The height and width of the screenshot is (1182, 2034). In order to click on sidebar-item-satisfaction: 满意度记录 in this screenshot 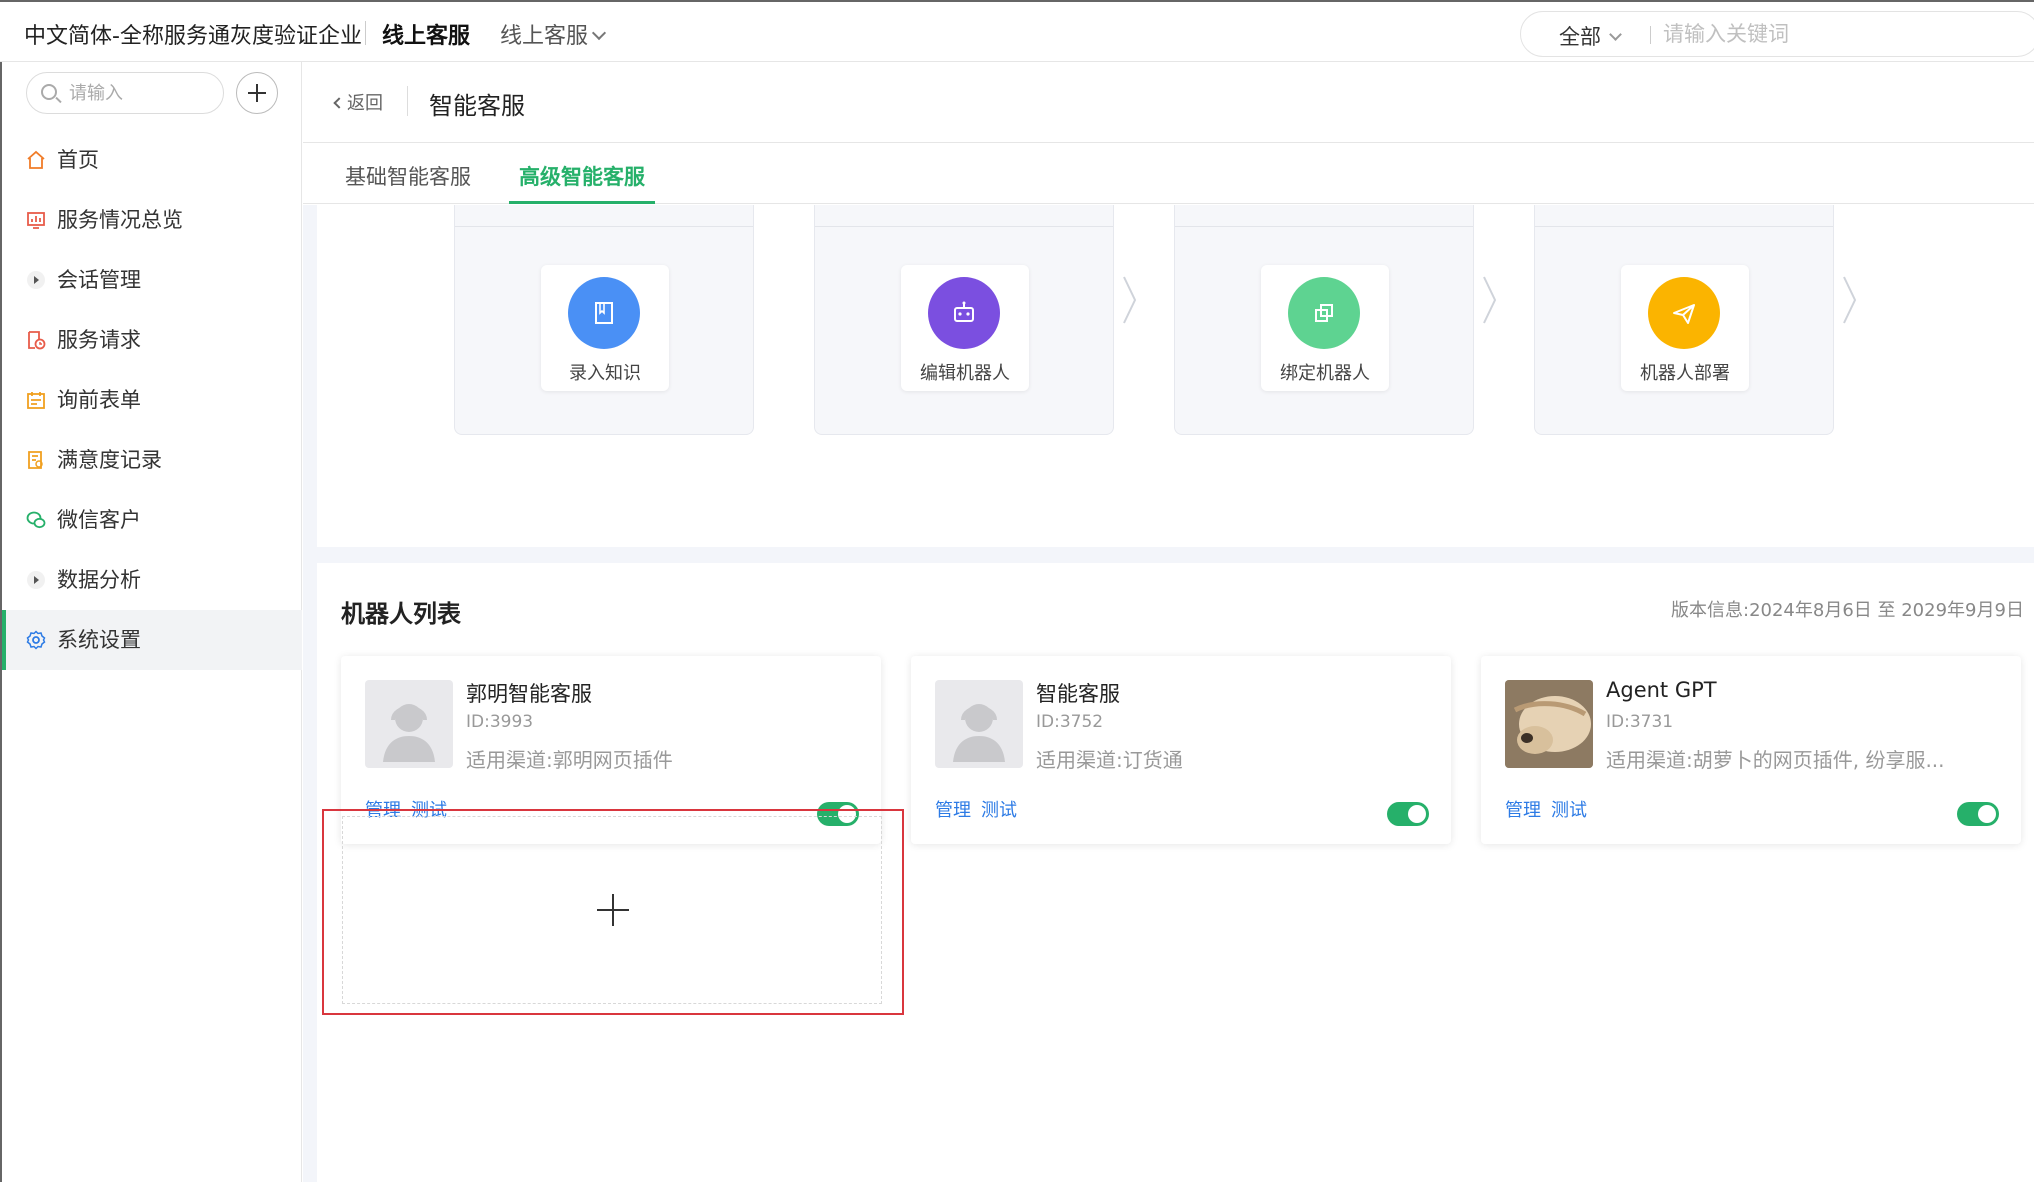, I will do `click(152, 460)`.